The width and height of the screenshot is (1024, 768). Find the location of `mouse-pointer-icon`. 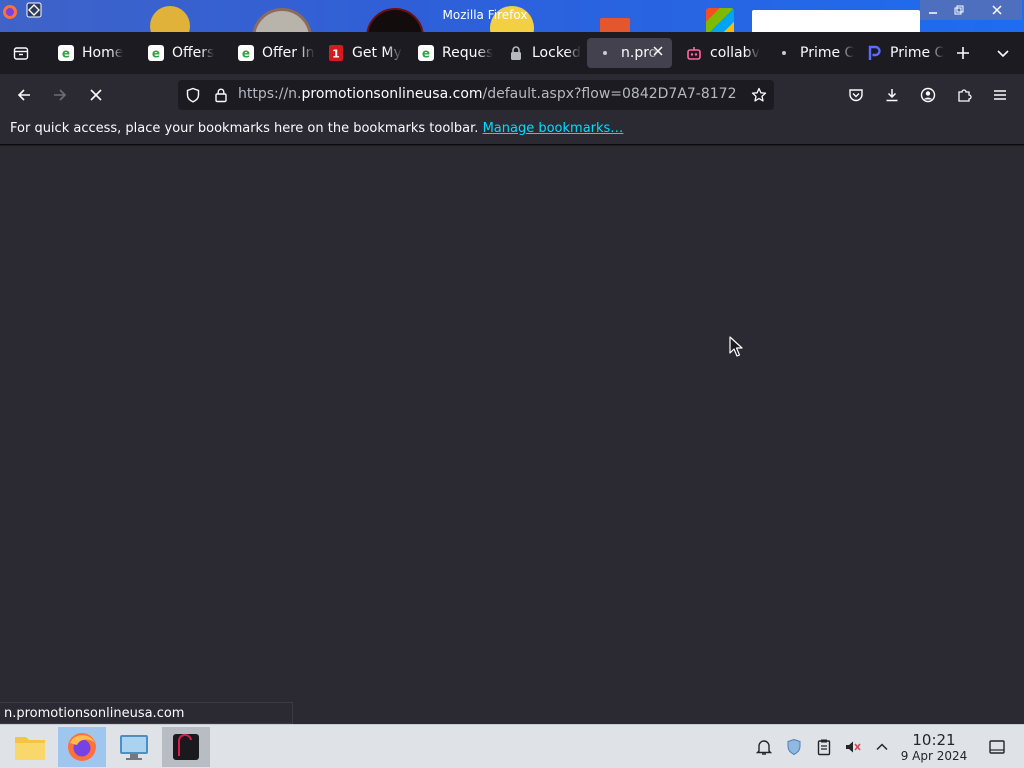

mouse-pointer-icon is located at coordinates (736, 346).